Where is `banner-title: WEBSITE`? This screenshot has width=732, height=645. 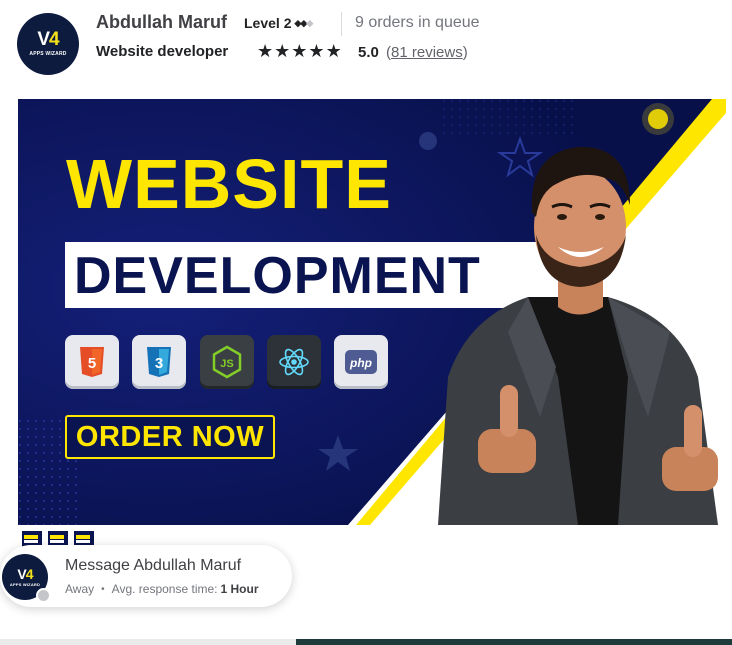 banner-title: WEBSITE is located at coordinates (229, 184).